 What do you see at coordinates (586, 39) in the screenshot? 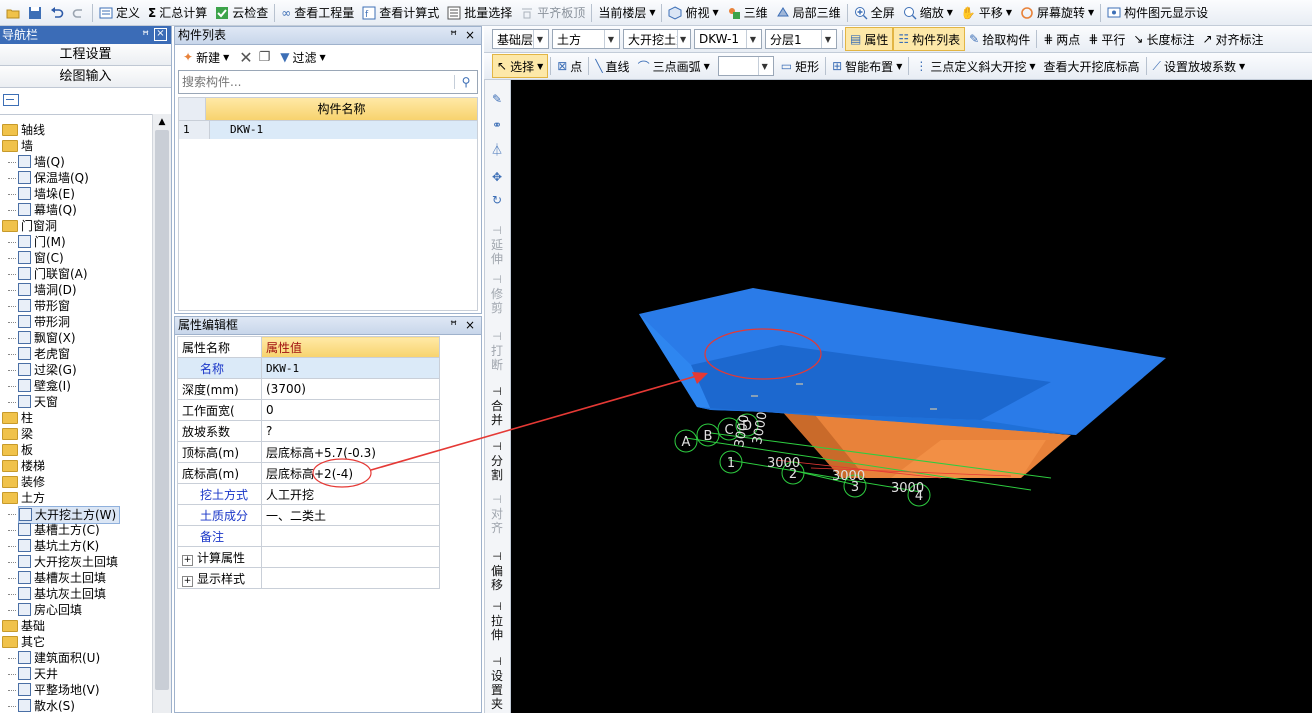
I see `category-select: 土方 ▼` at bounding box center [586, 39].